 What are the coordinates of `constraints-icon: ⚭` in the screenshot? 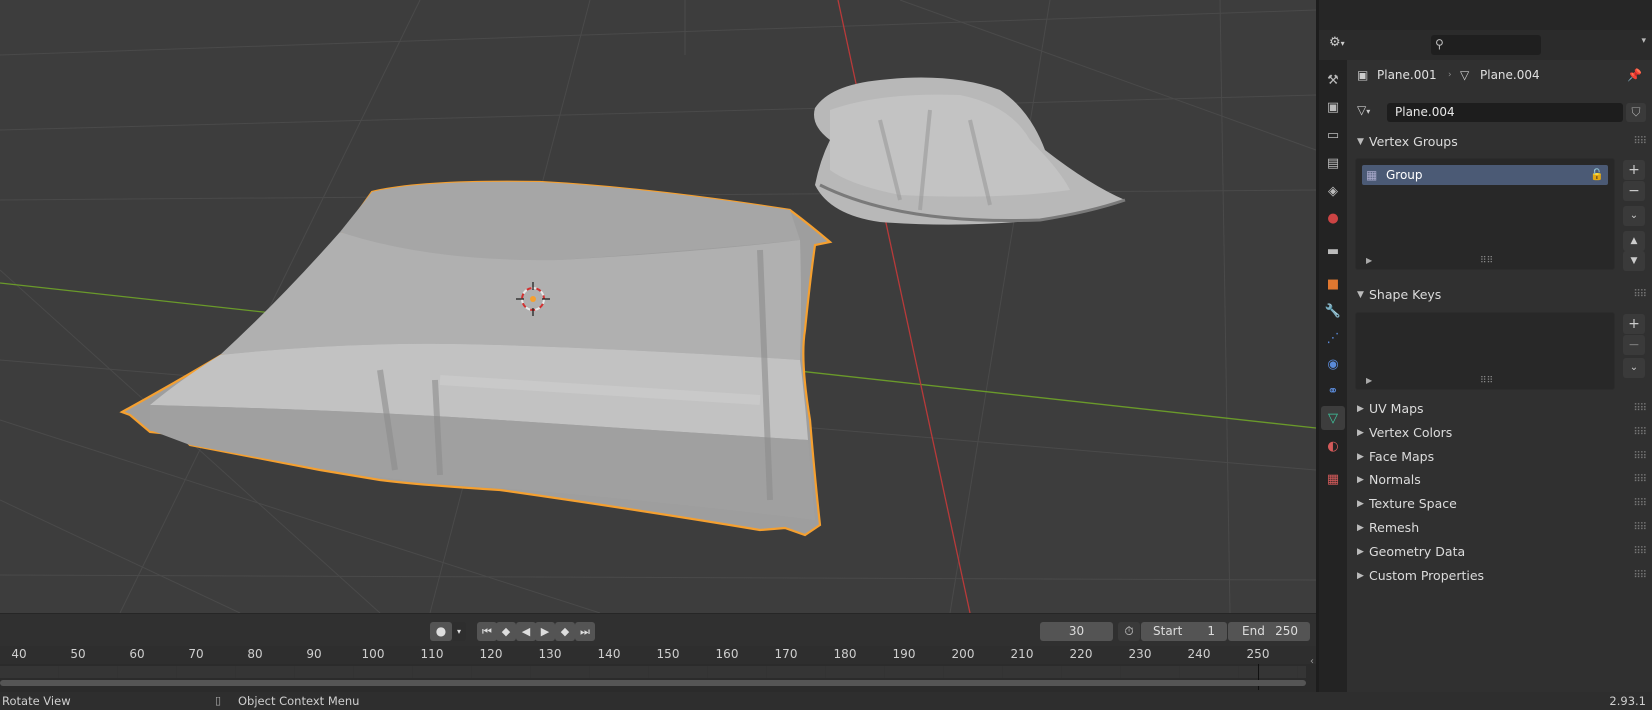 It's located at (1333, 391).